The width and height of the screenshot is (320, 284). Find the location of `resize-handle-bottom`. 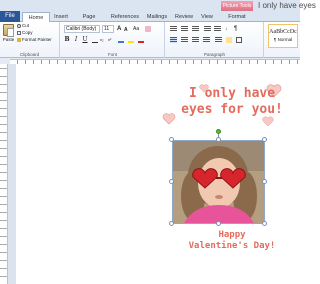

resize-handle-bottom is located at coordinates (218, 223).